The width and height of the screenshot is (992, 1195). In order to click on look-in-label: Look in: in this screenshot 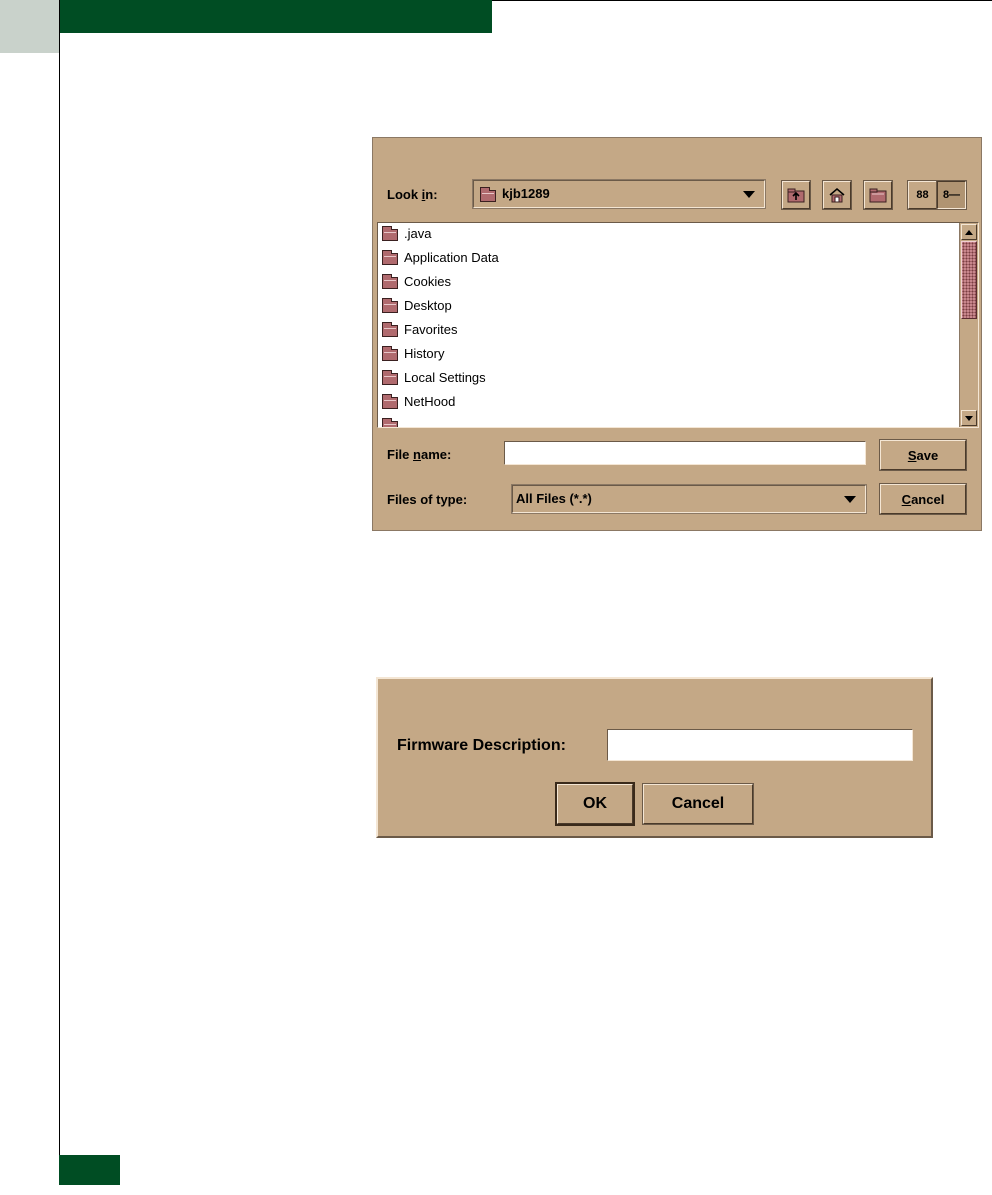, I will do `click(412, 194)`.